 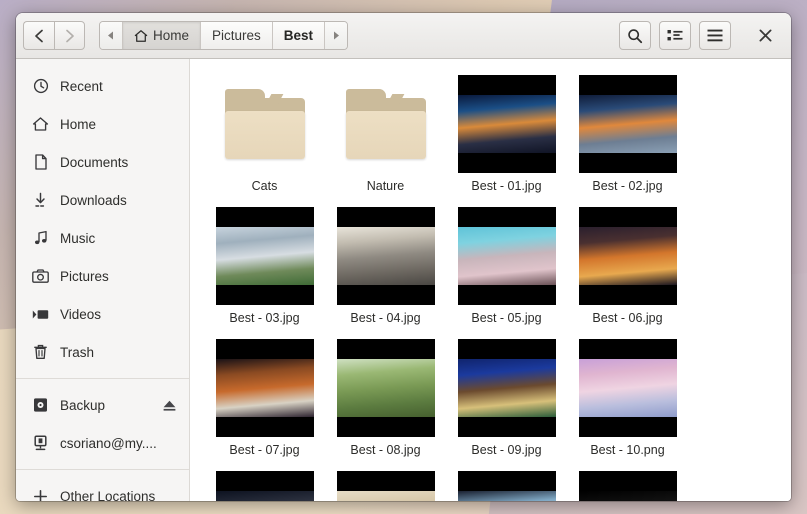 What do you see at coordinates (40, 124) in the screenshot?
I see `home-icon` at bounding box center [40, 124].